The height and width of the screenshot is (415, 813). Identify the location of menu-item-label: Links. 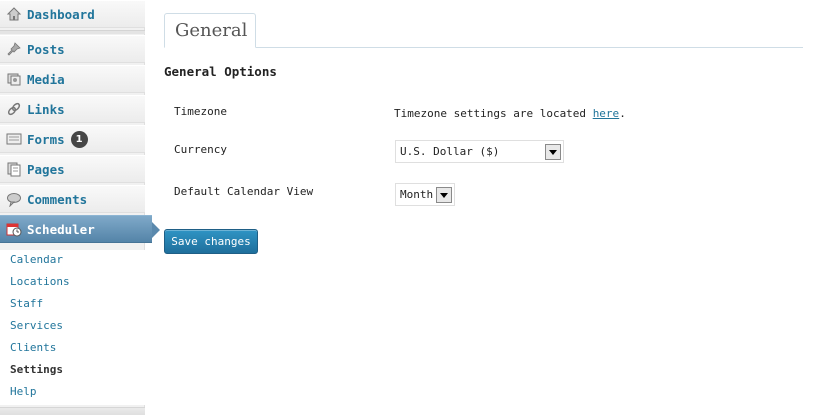
(46, 109).